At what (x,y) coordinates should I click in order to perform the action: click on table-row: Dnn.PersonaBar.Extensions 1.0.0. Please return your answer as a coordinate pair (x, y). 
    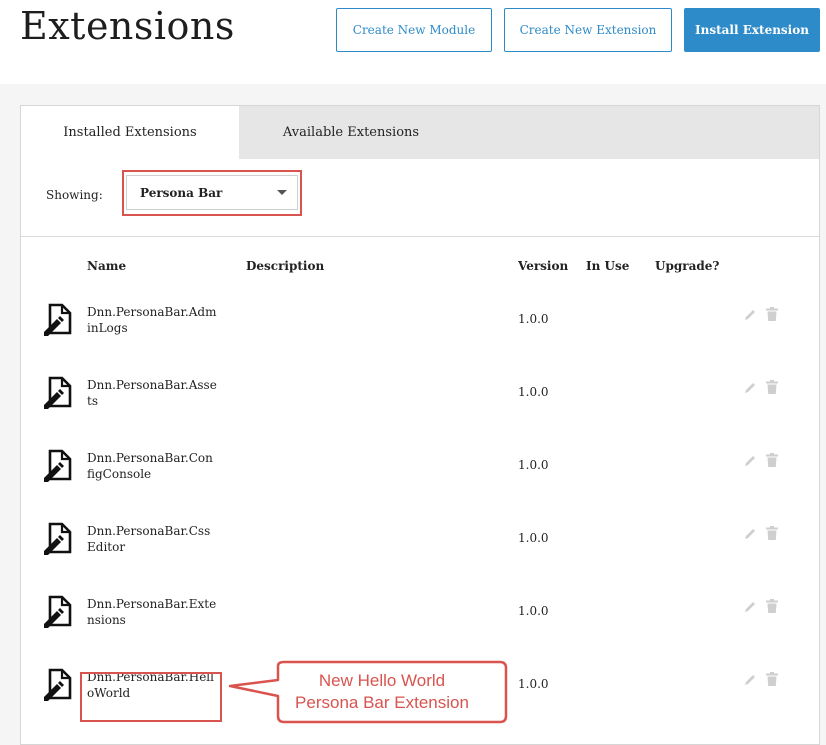
    Looking at the image, I should click on (420, 614).